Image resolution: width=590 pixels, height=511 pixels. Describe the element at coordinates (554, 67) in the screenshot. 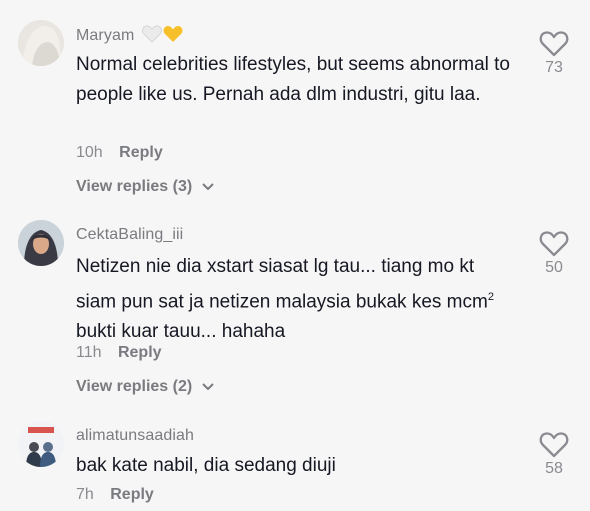

I see `like-count: 73` at that location.